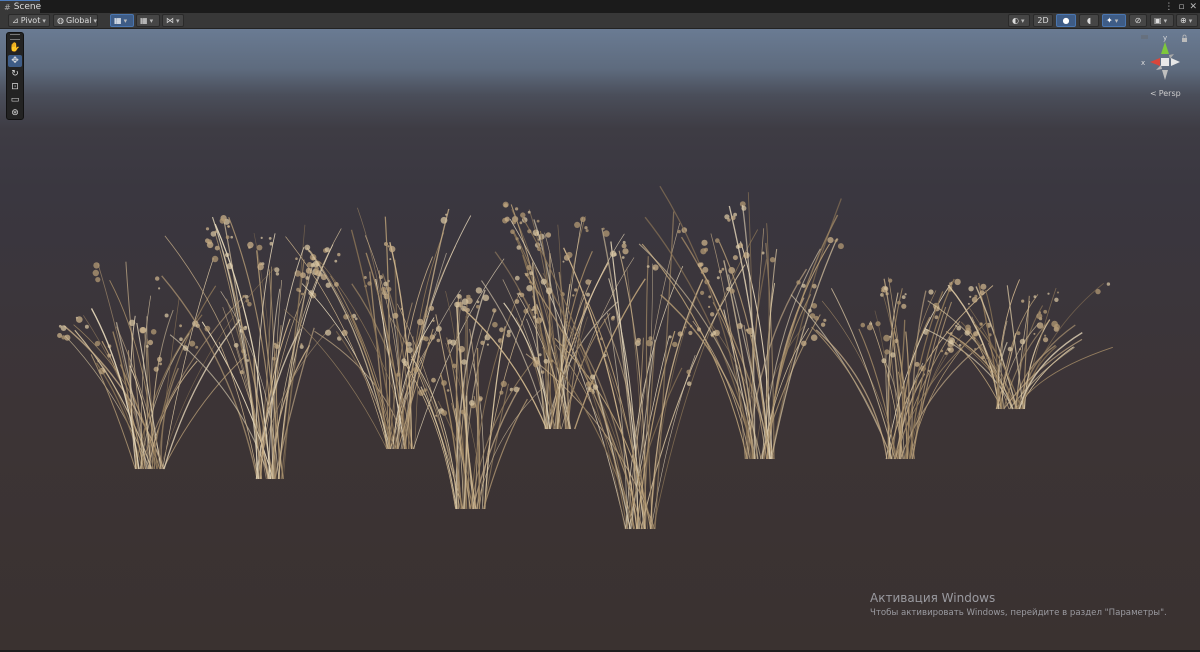  What do you see at coordinates (15, 113) in the screenshot?
I see `transform-tool-icon: ⊛` at bounding box center [15, 113].